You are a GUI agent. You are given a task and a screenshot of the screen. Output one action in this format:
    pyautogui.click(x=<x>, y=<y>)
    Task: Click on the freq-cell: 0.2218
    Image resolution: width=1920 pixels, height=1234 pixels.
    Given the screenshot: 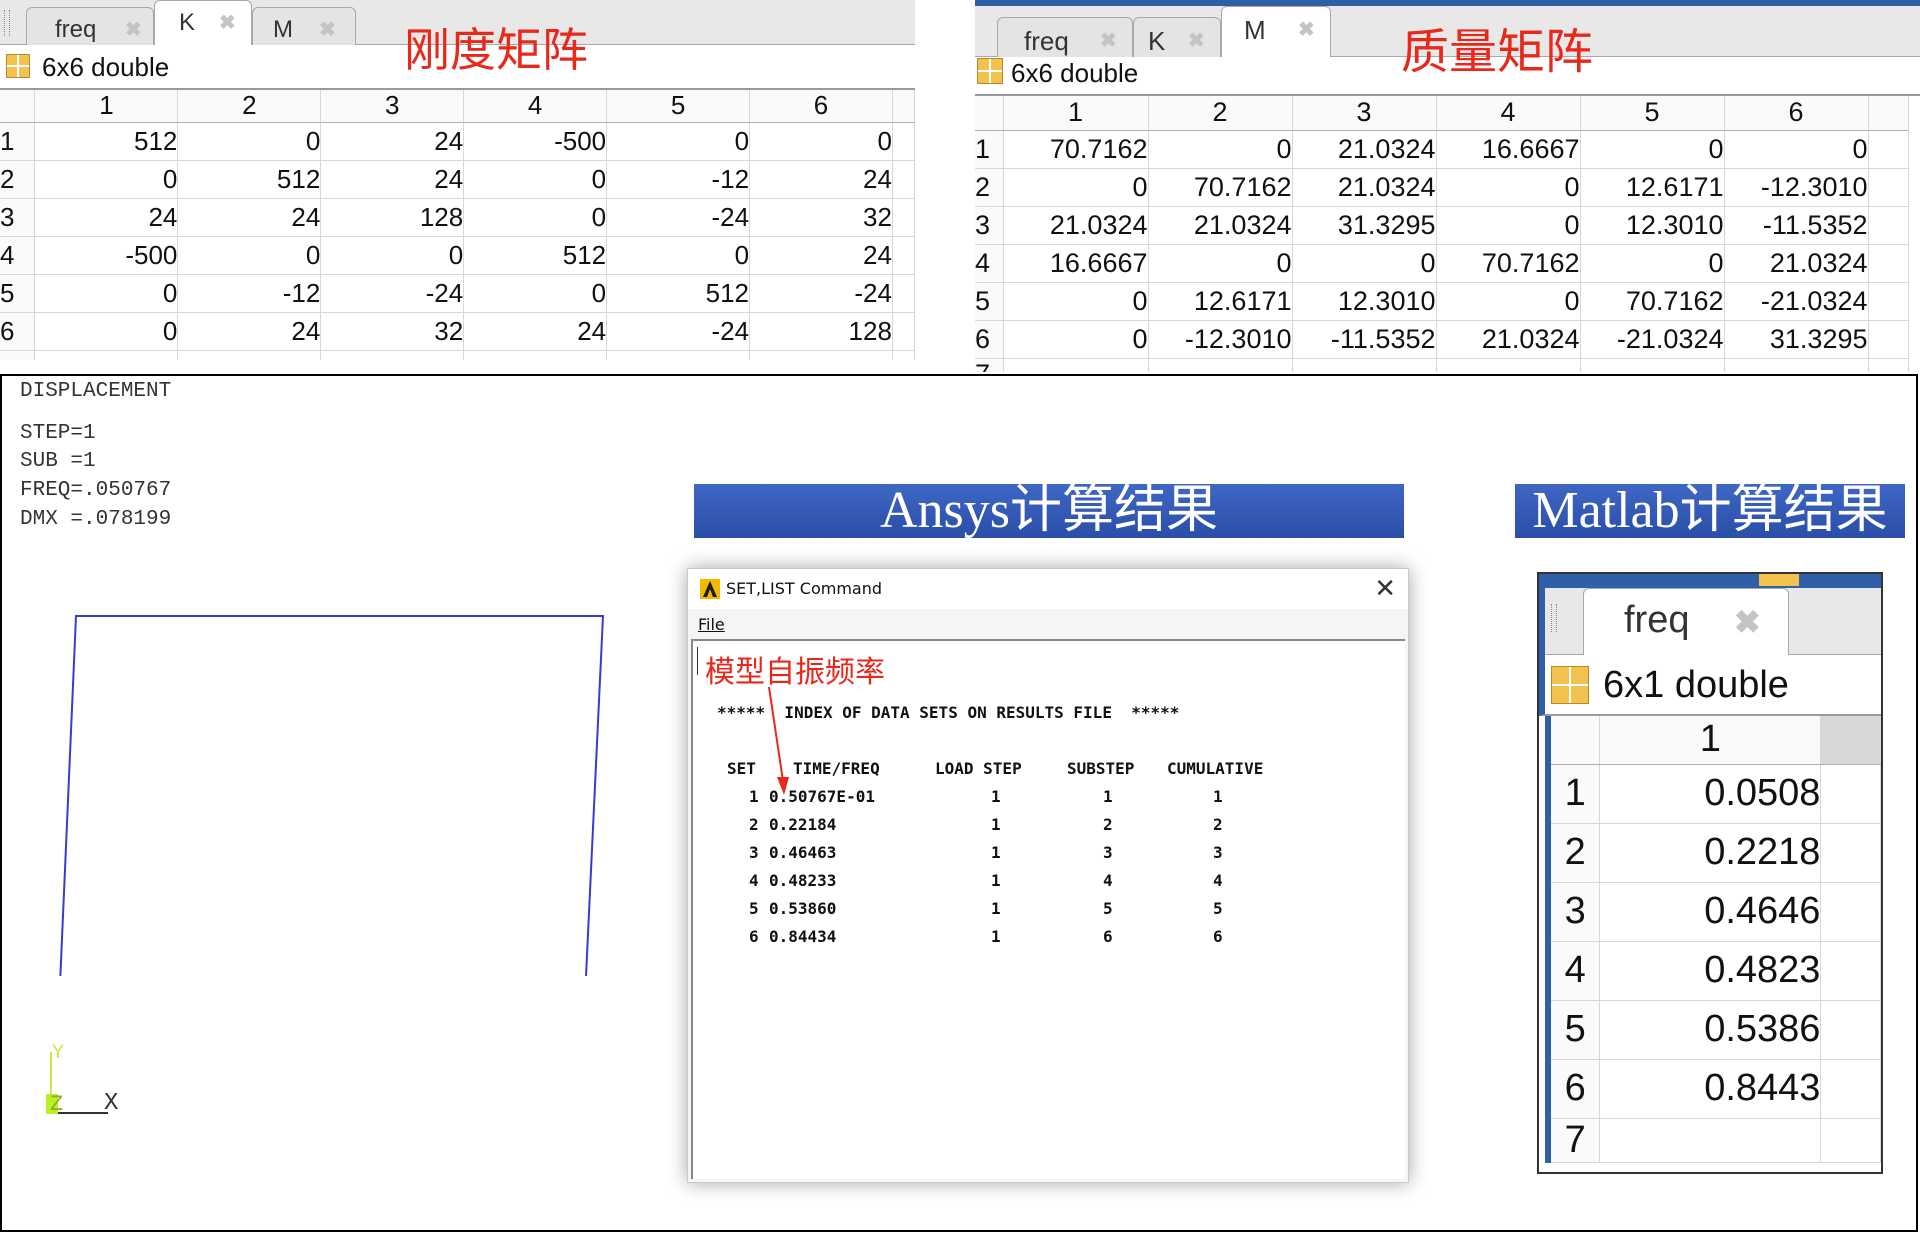 What is the action you would take?
    pyautogui.click(x=1710, y=853)
    